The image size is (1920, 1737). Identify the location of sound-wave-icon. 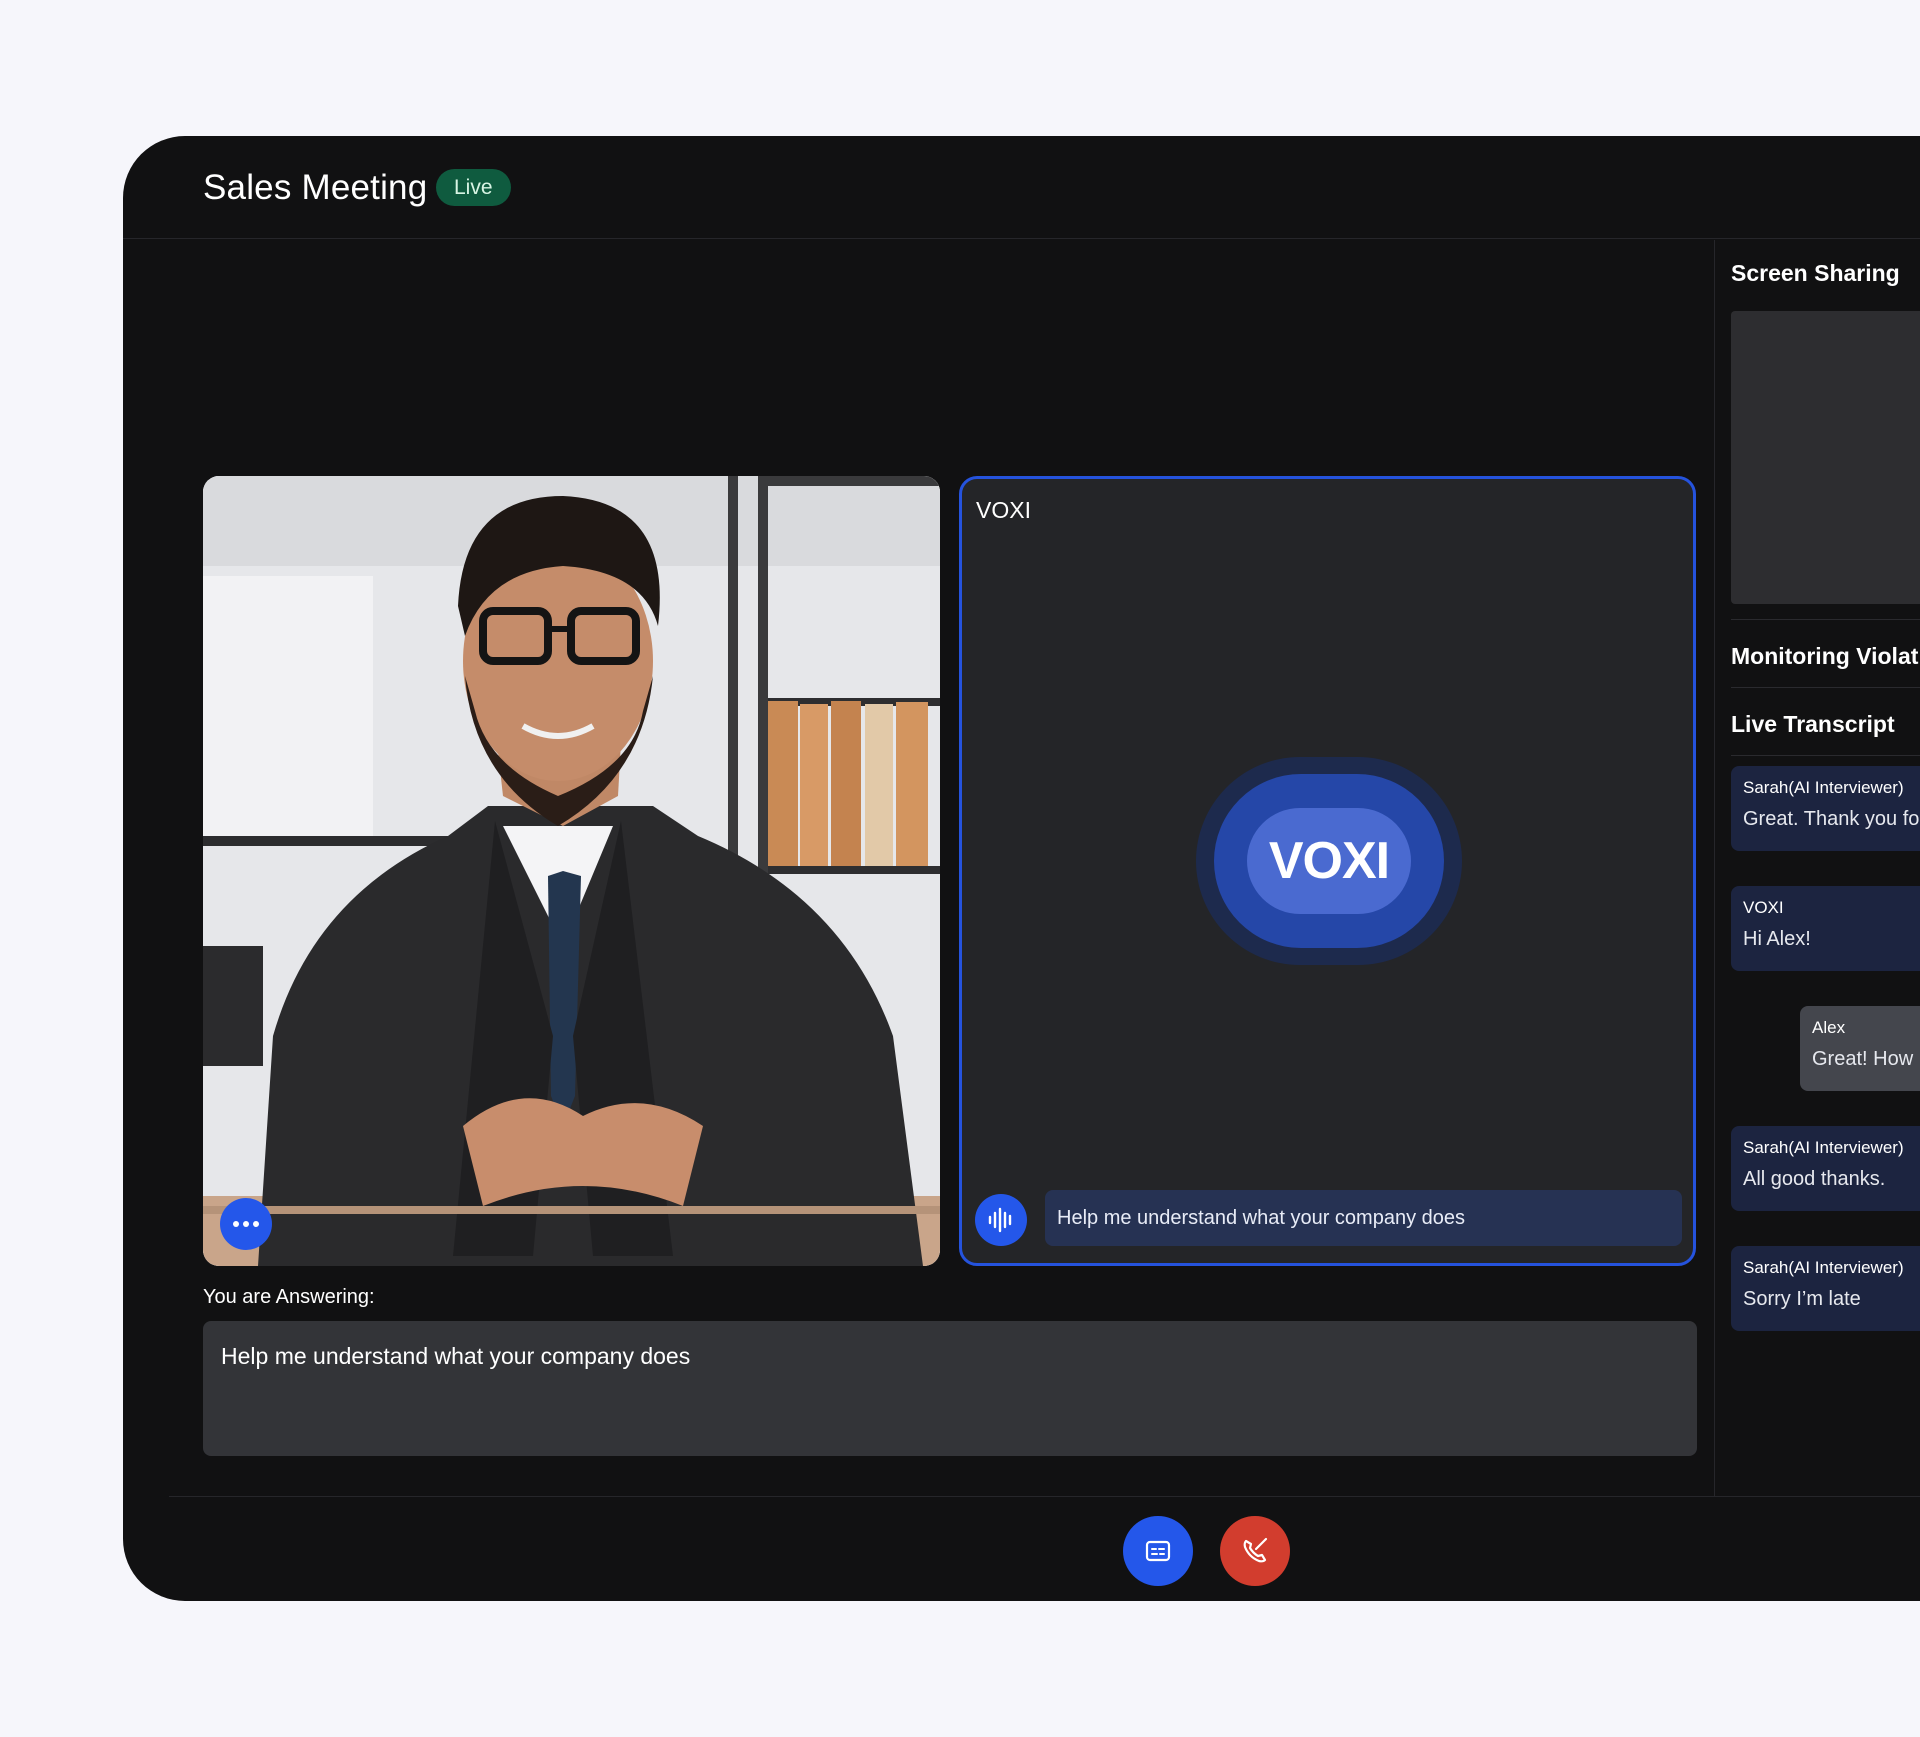
(1001, 1220).